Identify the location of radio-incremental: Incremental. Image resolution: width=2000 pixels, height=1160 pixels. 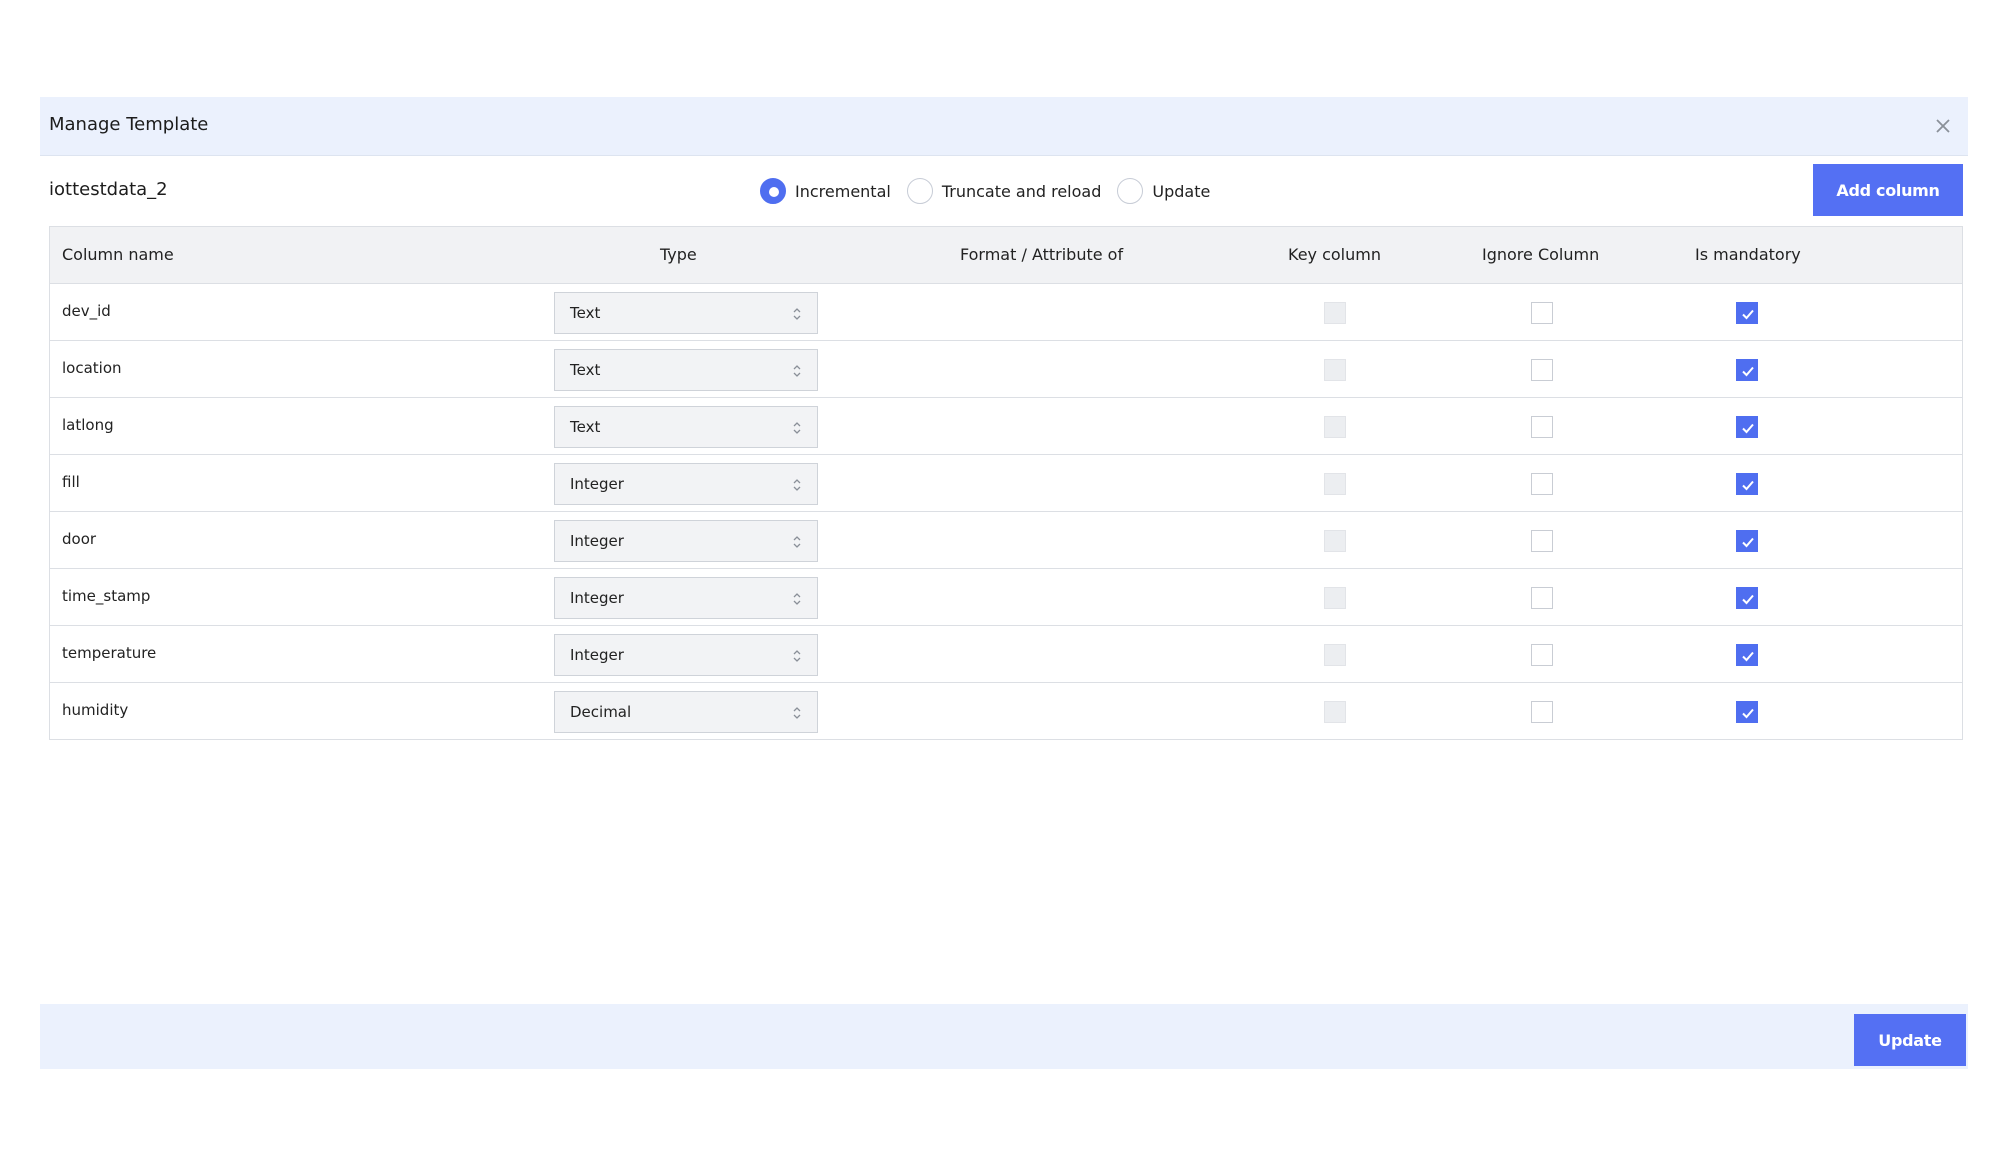
(825, 191).